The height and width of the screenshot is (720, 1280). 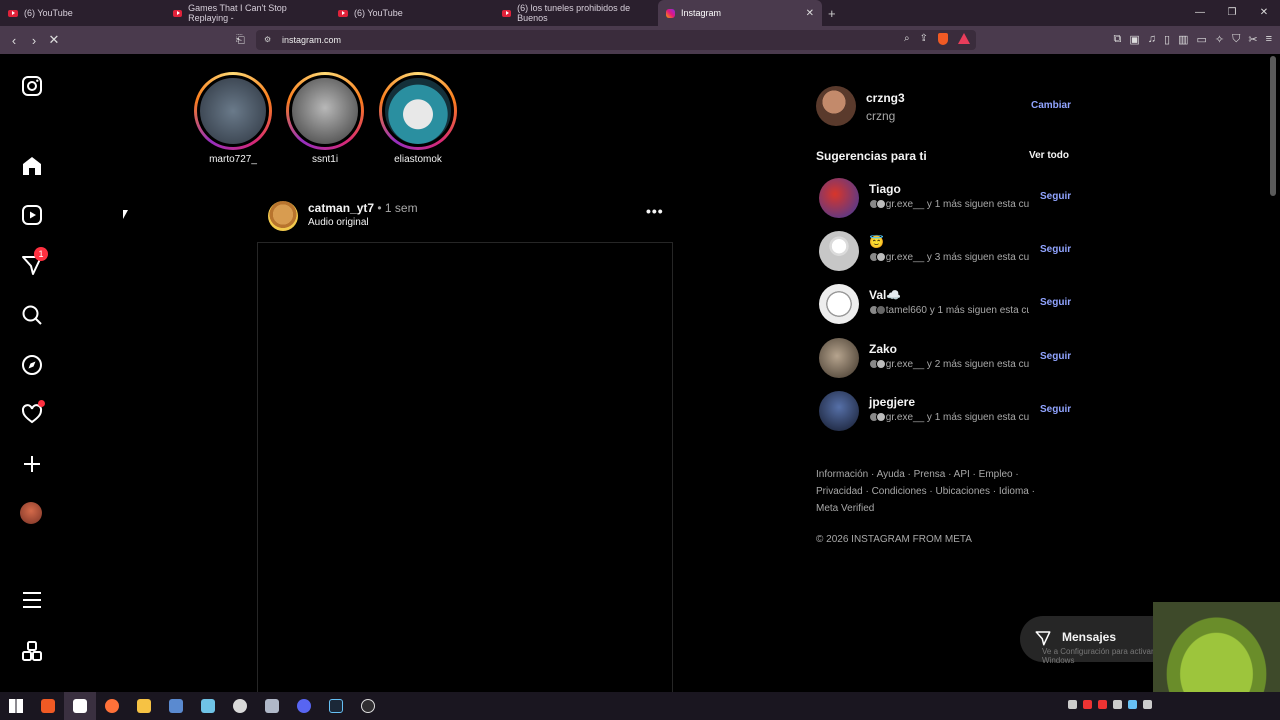 I want to click on leo-icon: ✧, so click(x=1219, y=39).